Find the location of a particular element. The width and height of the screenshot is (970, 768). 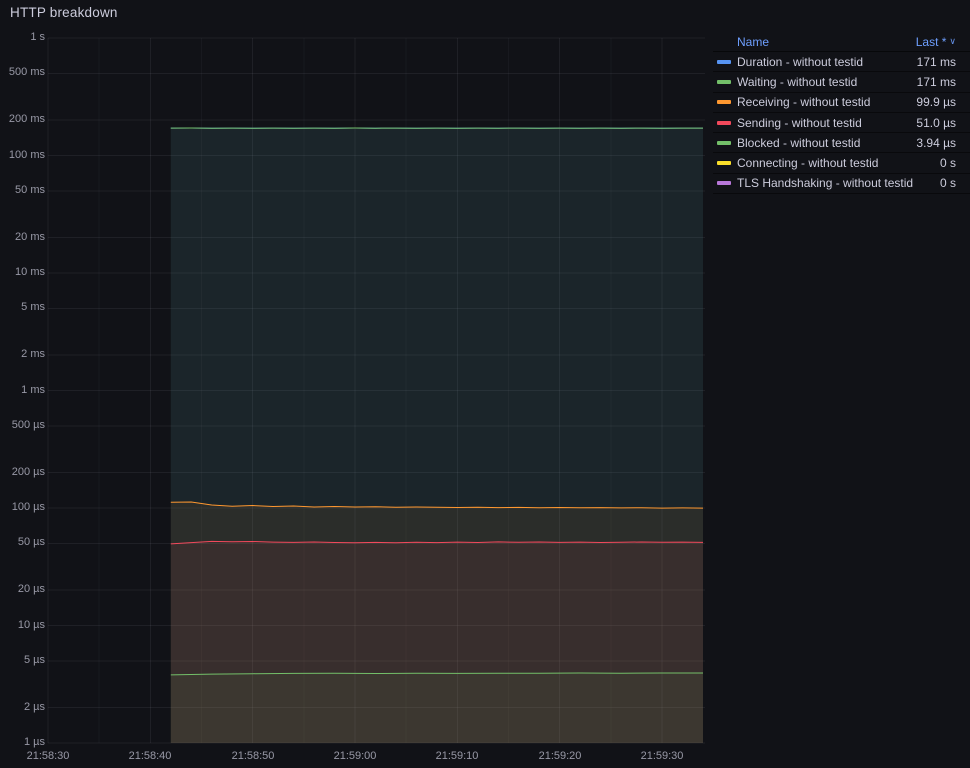

y-axis-label: 1 ms is located at coordinates (33, 390).